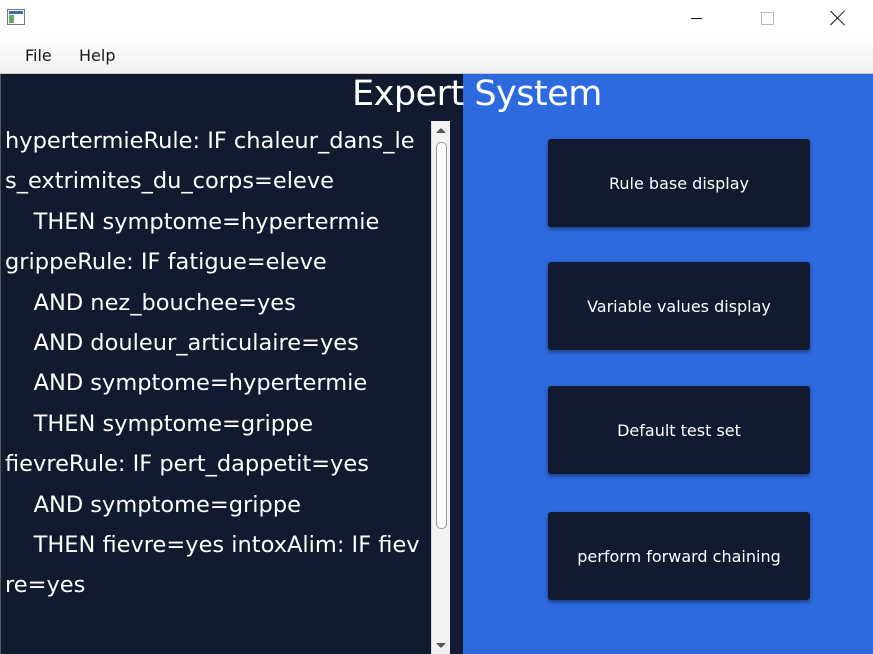 The image size is (873, 654). What do you see at coordinates (679, 556) in the screenshot?
I see `perform-forward-chaining-button: perform forward chaining` at bounding box center [679, 556].